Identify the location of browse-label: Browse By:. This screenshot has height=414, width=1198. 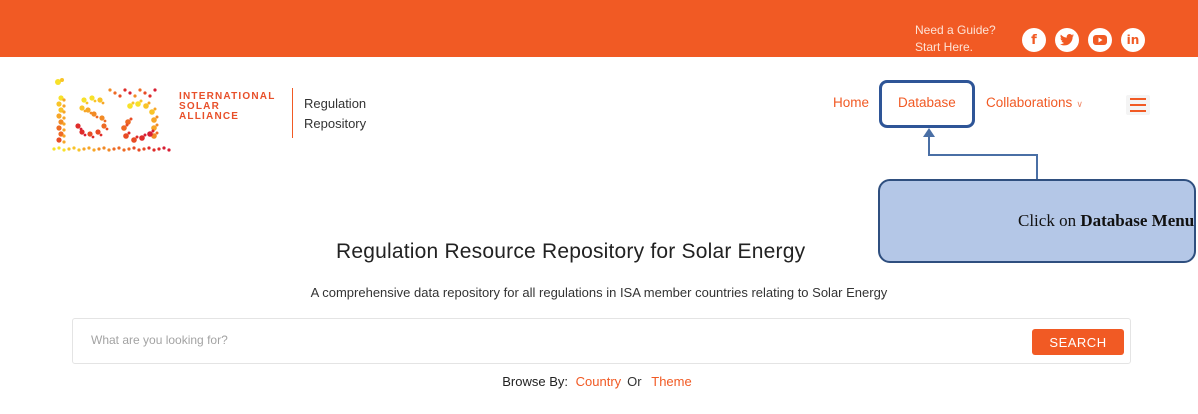
(535, 381).